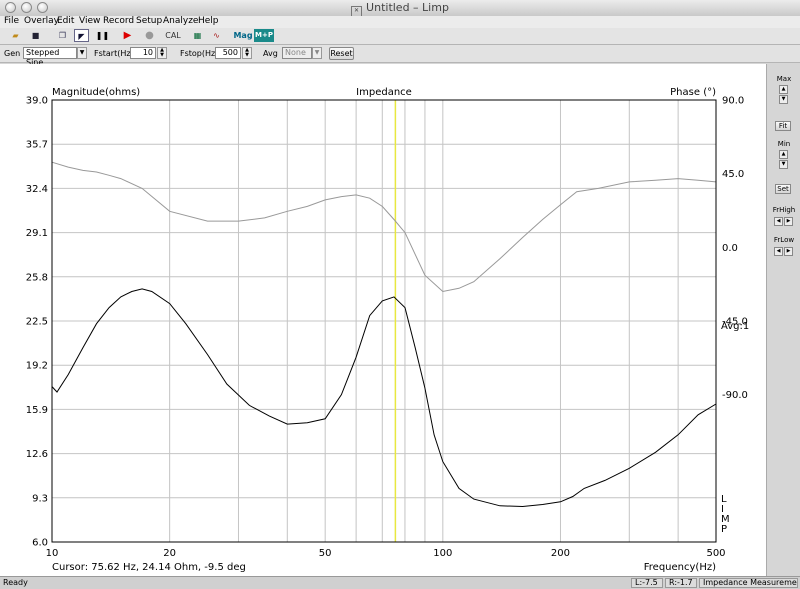 The image size is (800, 589). What do you see at coordinates (693, 92) in the screenshot?
I see `phase-axis-title: Phase (°)` at bounding box center [693, 92].